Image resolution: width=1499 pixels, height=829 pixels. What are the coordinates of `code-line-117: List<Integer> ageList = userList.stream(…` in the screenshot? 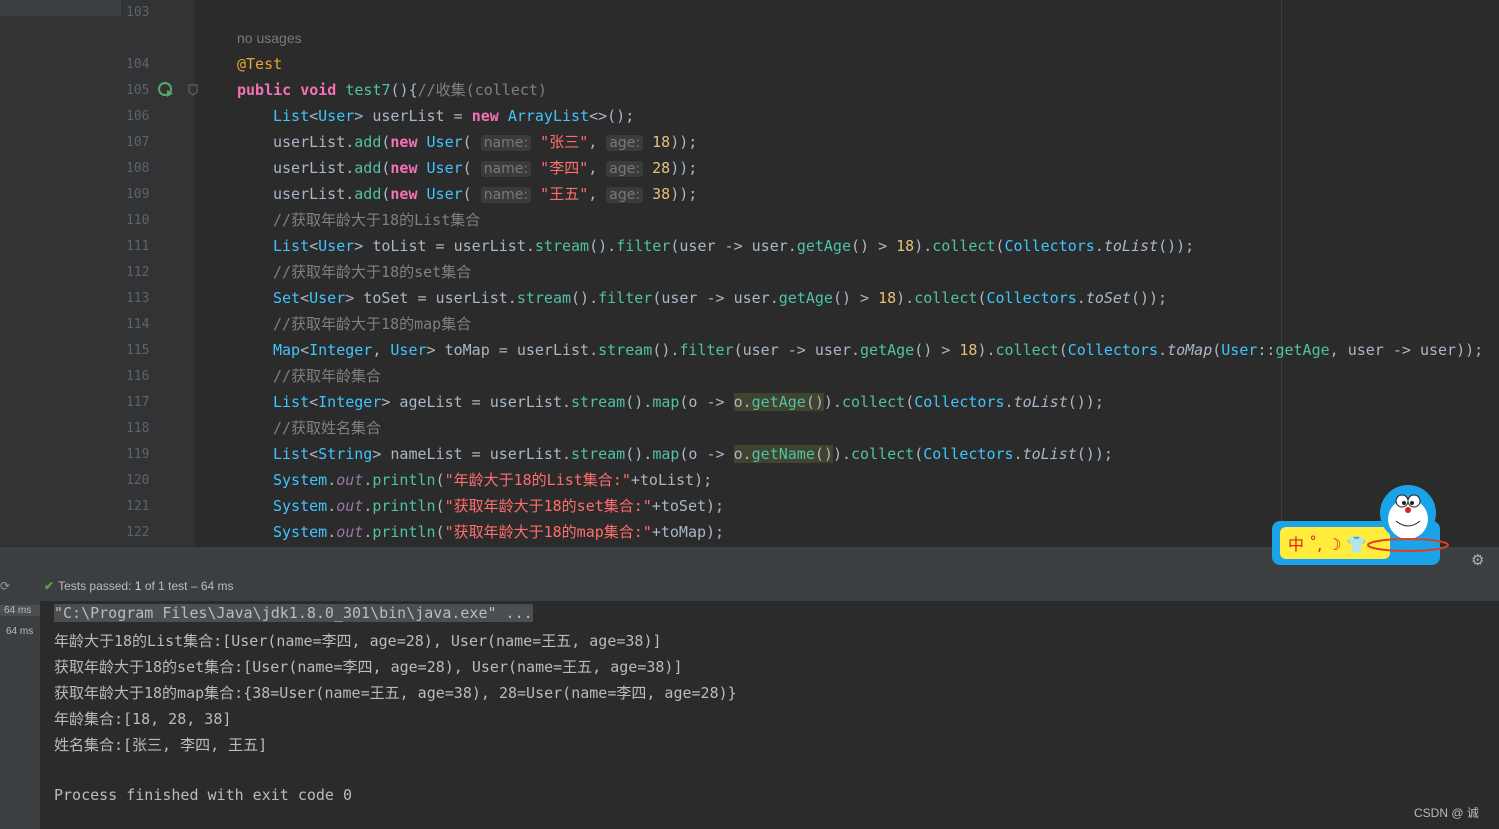 It's located at (688, 402).